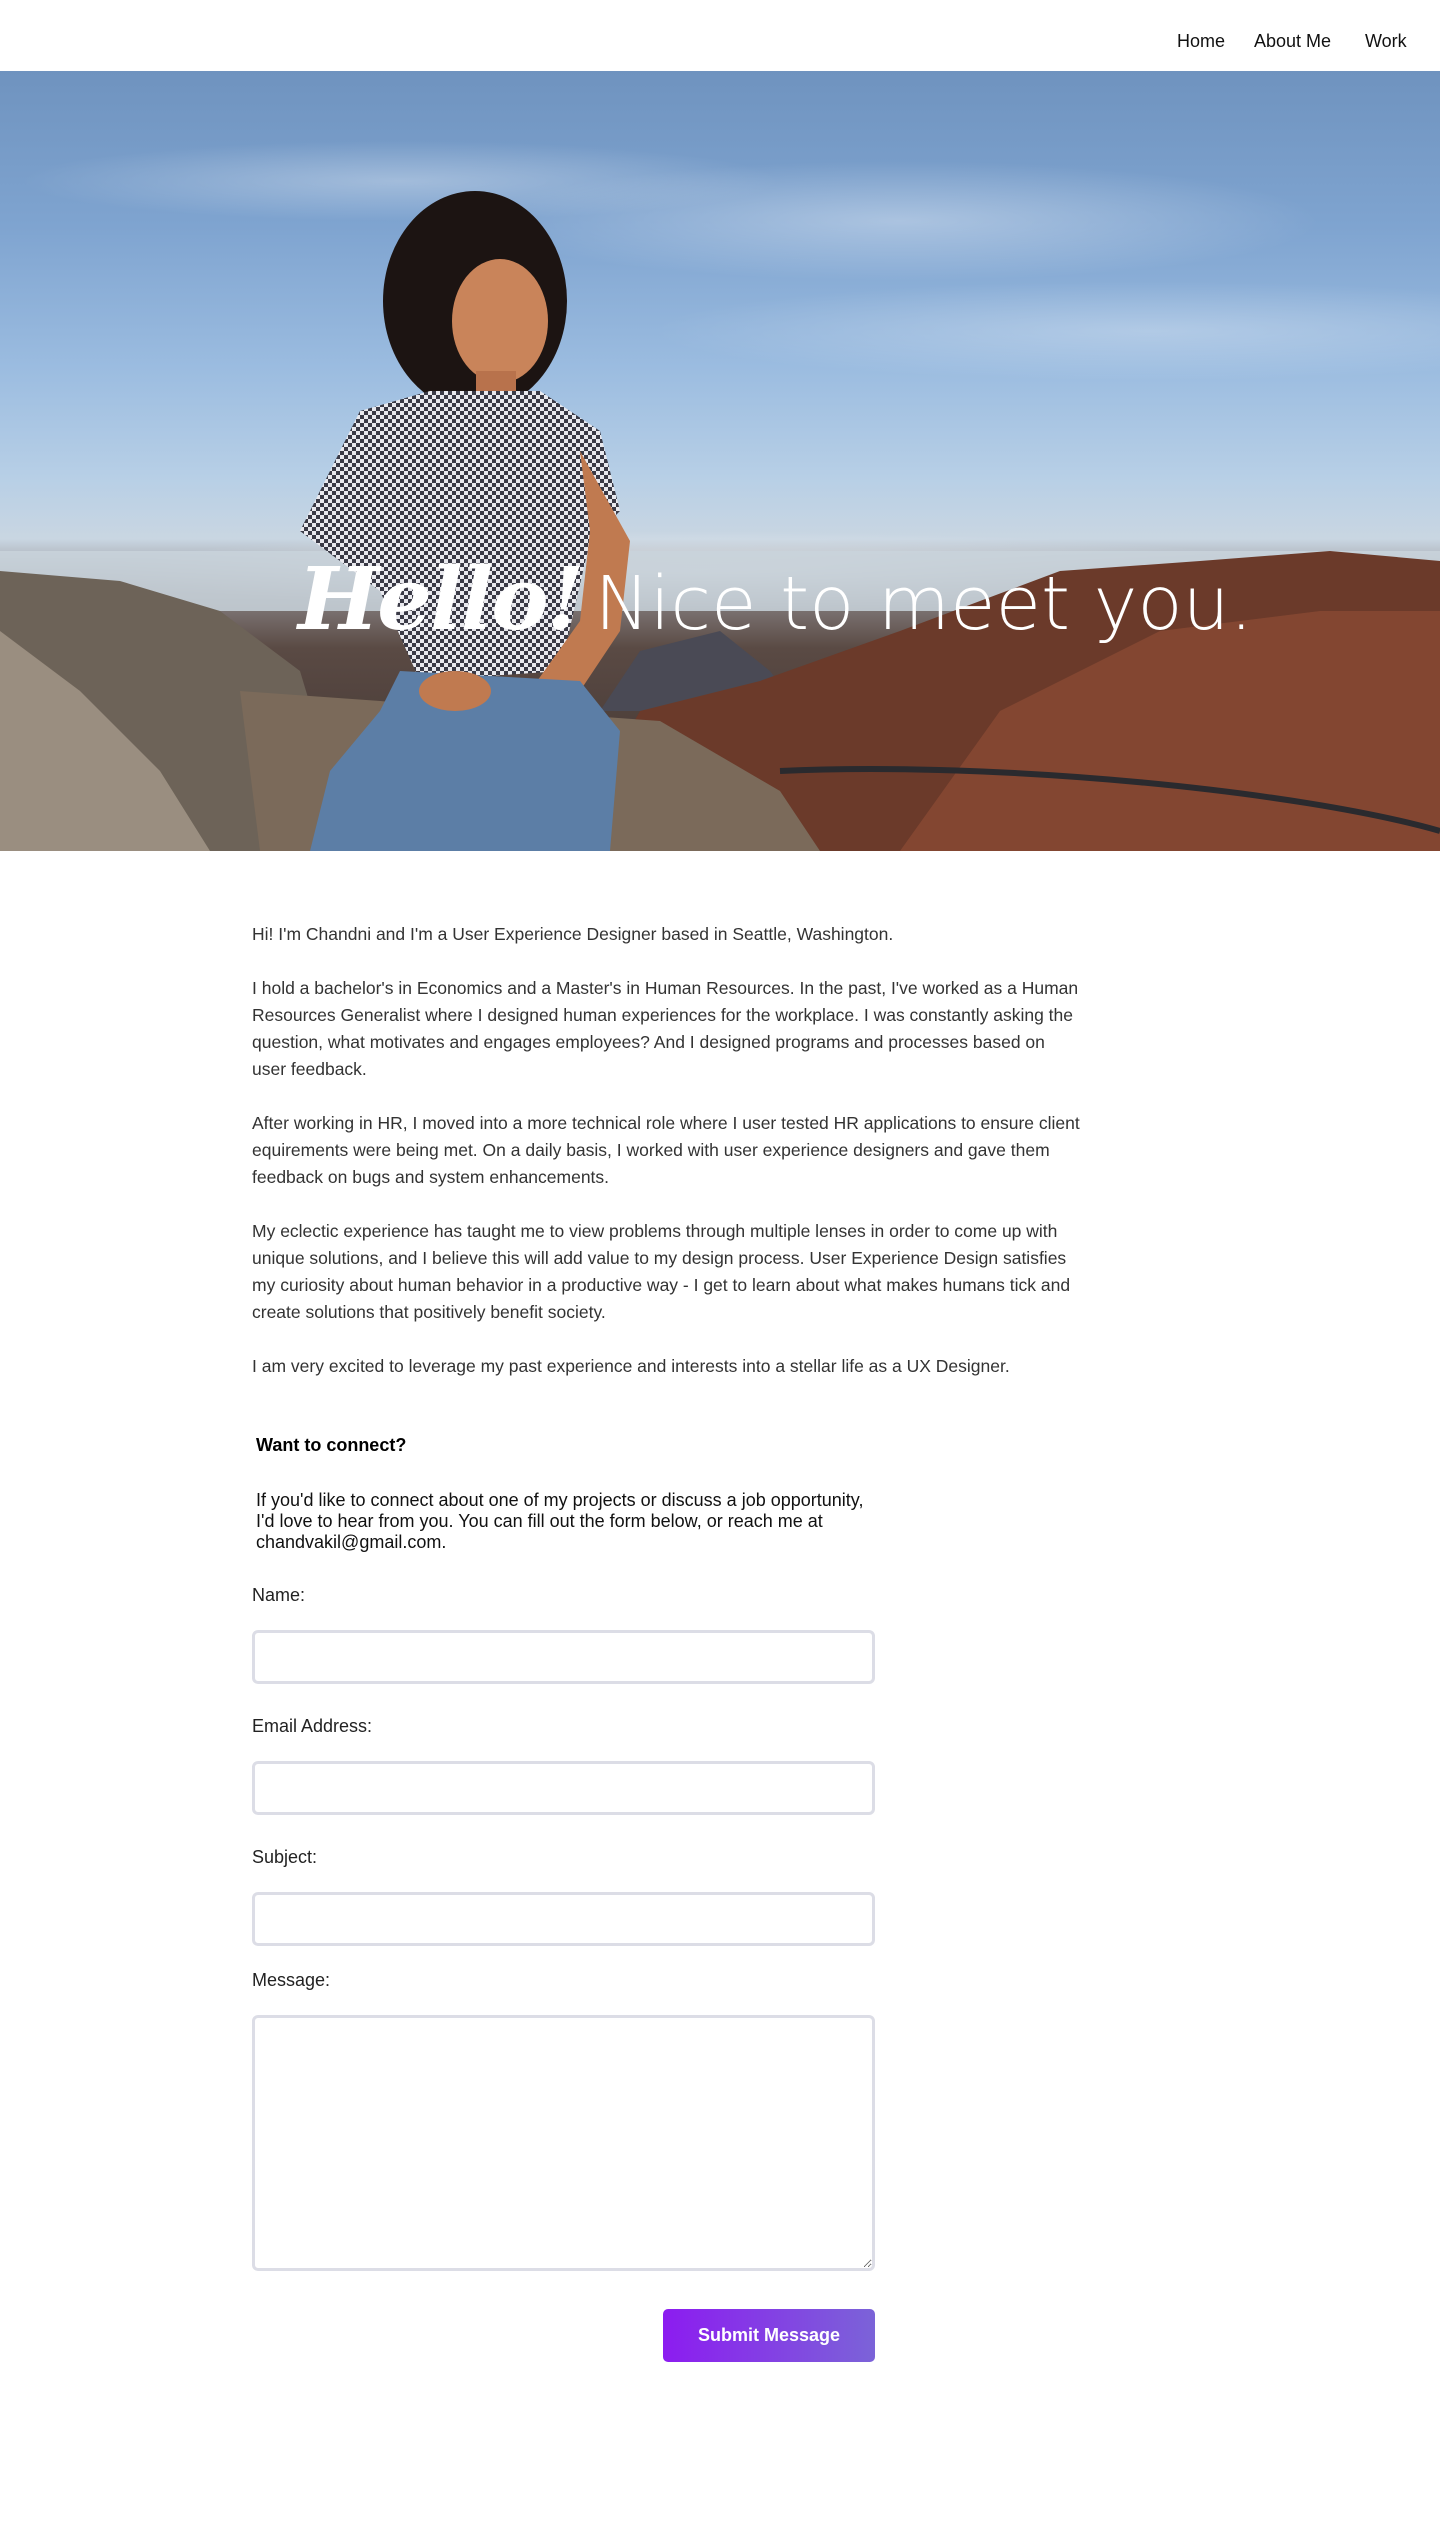 The width and height of the screenshot is (1440, 2543). I want to click on nav-about-me-link: About Me, so click(1292, 41).